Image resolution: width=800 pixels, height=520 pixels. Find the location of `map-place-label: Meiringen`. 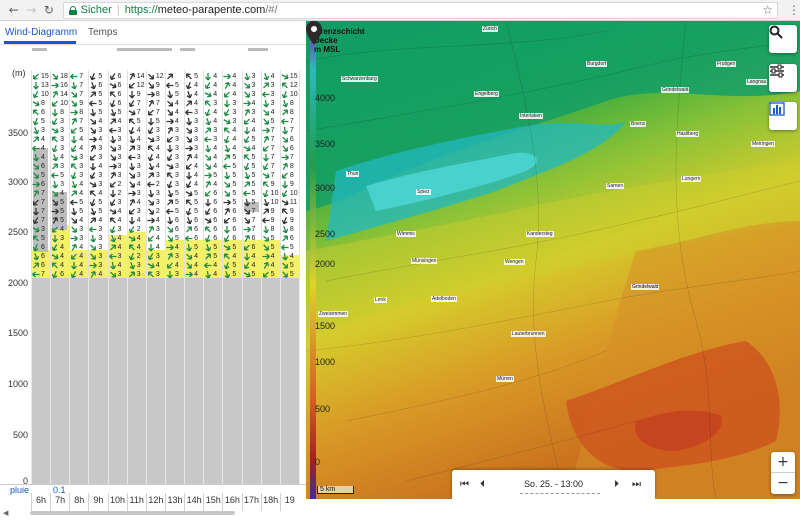

map-place-label: Meiringen is located at coordinates (763, 144).